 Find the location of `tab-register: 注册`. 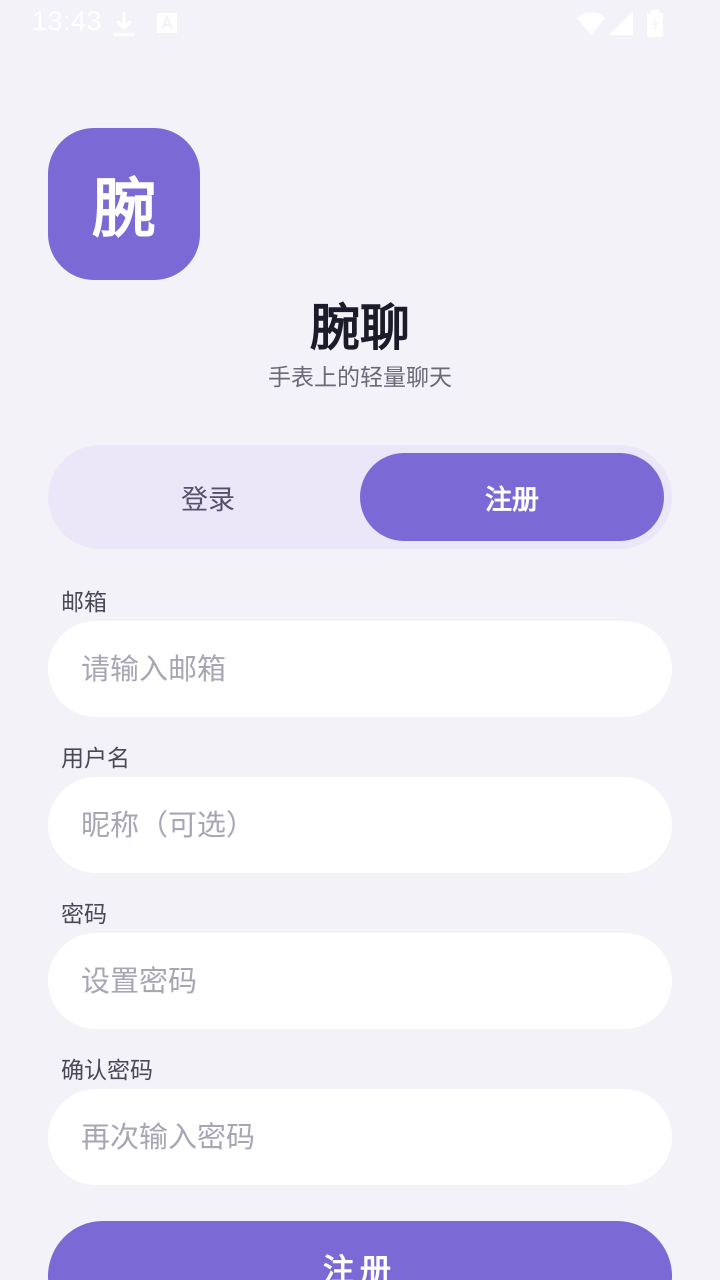

tab-register: 注册 is located at coordinates (512, 497).